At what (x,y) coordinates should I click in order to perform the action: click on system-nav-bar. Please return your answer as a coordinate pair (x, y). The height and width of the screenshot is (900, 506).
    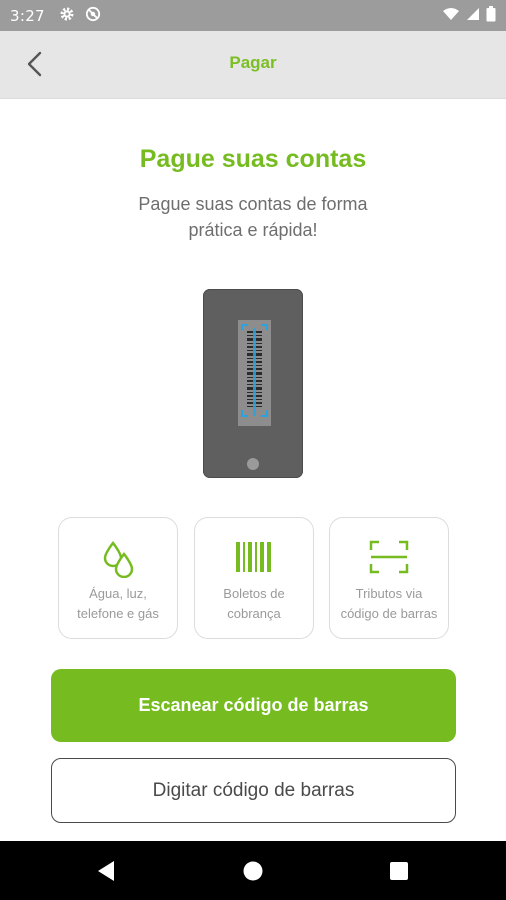
    Looking at the image, I should click on (253, 870).